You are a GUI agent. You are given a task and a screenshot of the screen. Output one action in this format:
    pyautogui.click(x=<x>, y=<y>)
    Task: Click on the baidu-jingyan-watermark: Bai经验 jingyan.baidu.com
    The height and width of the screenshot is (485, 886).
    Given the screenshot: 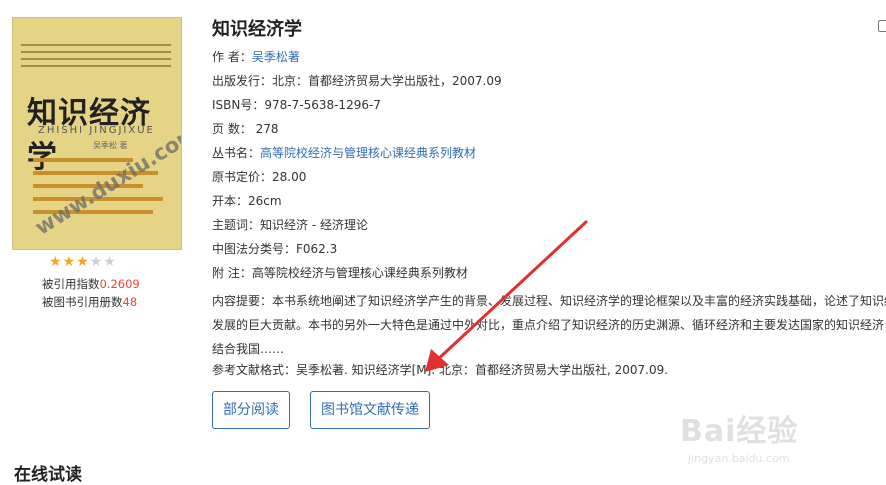 What is the action you would take?
    pyautogui.click(x=739, y=435)
    